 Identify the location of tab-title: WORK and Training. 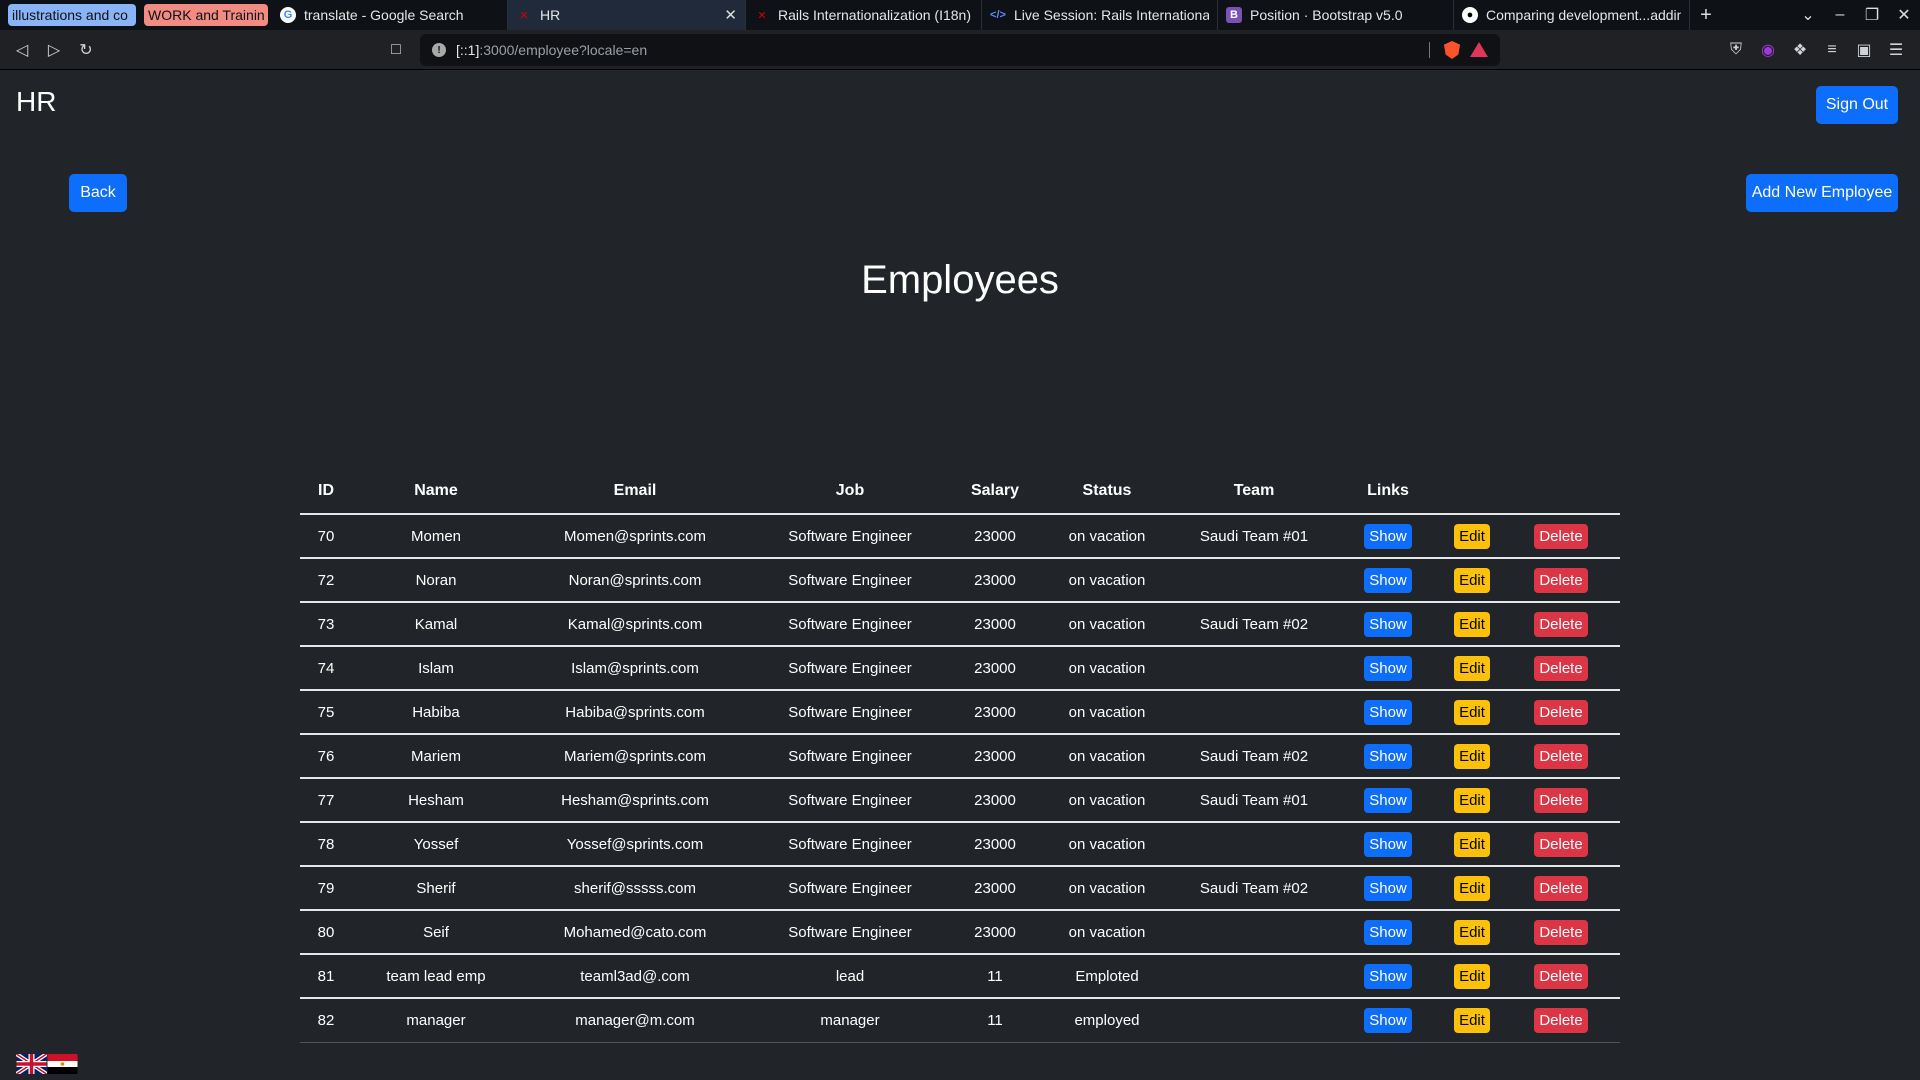
(206, 15).